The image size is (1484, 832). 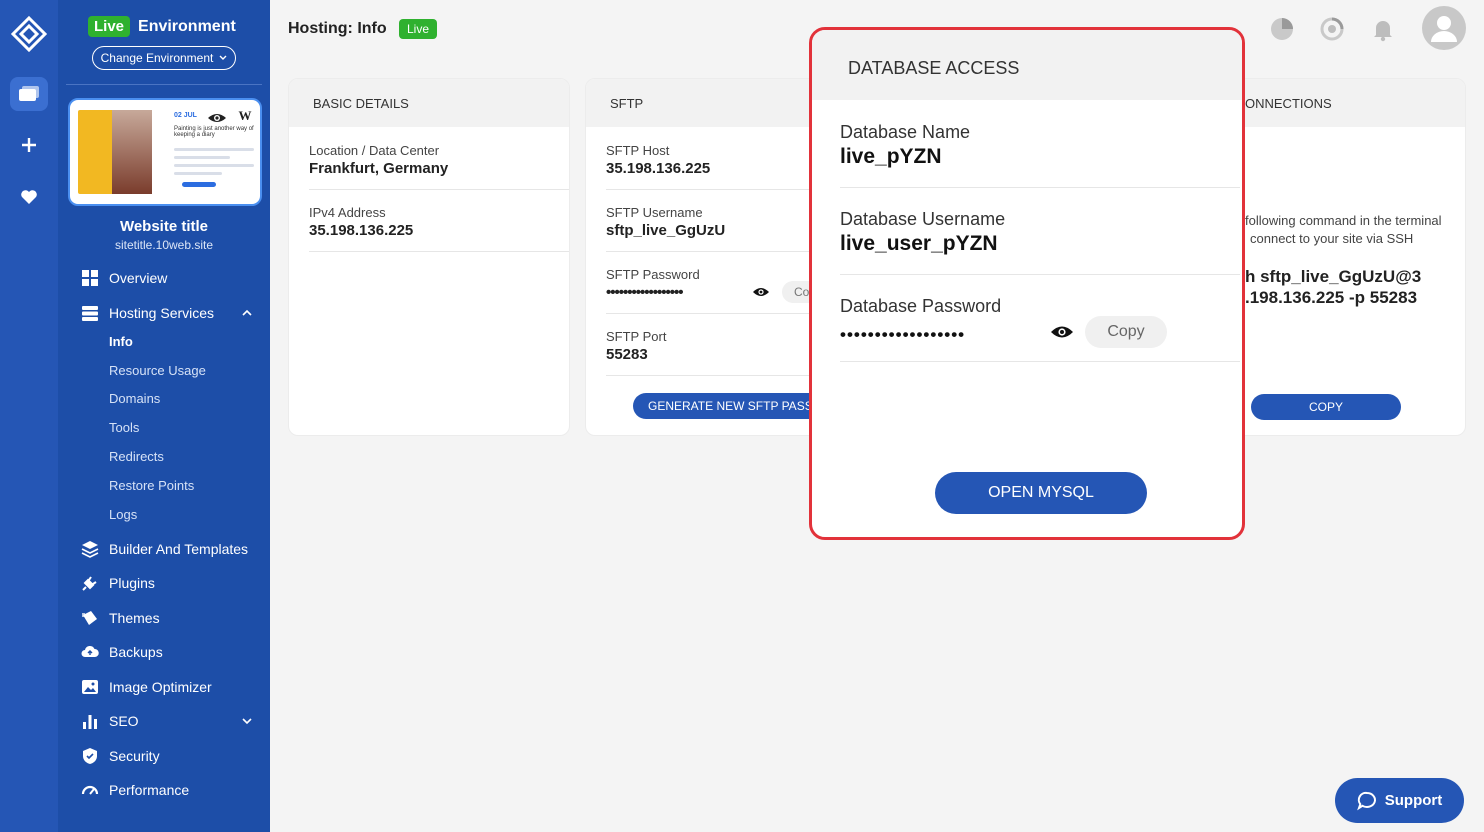 I want to click on nav-builder: Builder And Templates, so click(x=164, y=549).